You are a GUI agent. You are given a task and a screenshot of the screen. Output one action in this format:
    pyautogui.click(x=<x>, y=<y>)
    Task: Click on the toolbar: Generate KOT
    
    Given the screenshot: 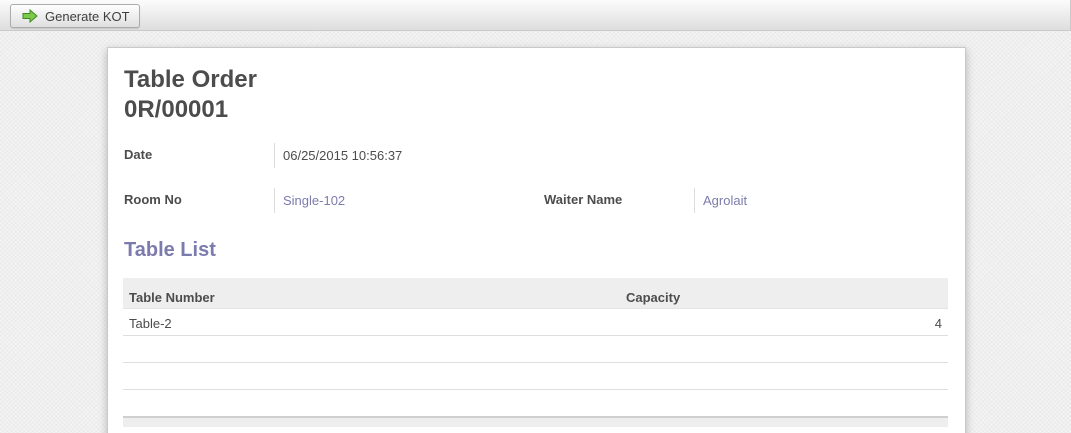 What is the action you would take?
    pyautogui.click(x=535, y=15)
    